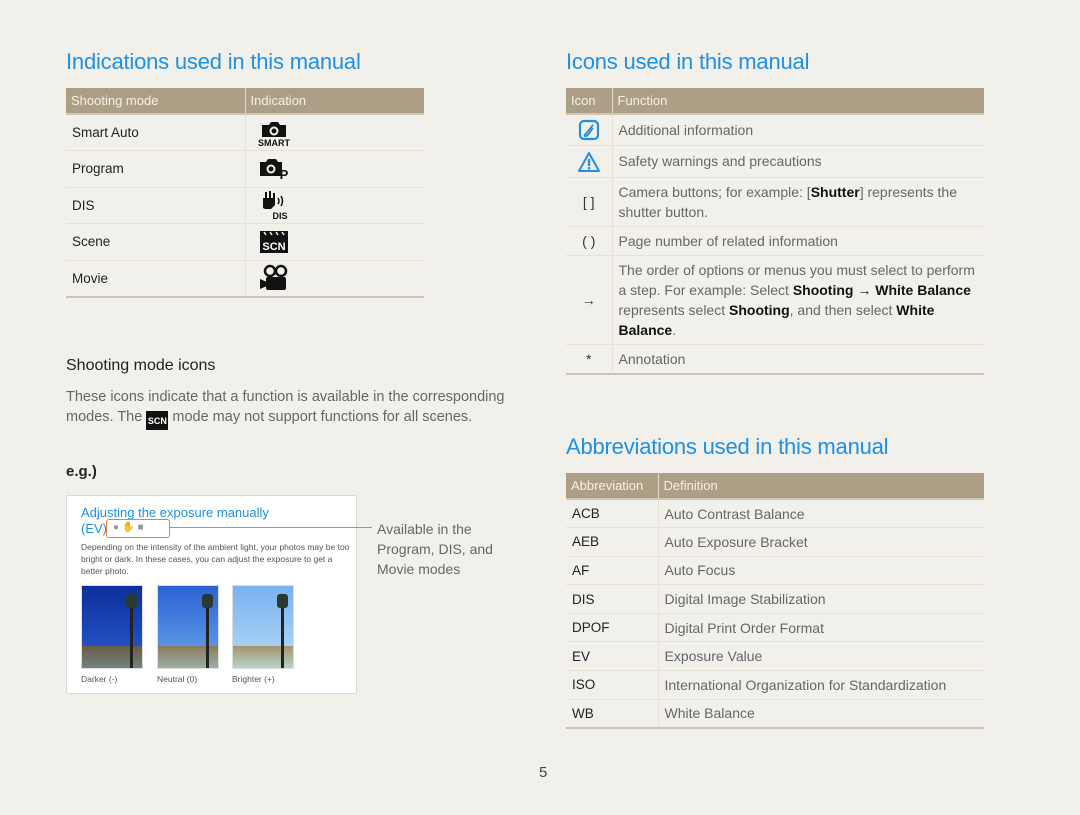 Image resolution: width=1080 pixels, height=815 pixels. I want to click on def-cell: Auto Contrast Balance, so click(820, 514).